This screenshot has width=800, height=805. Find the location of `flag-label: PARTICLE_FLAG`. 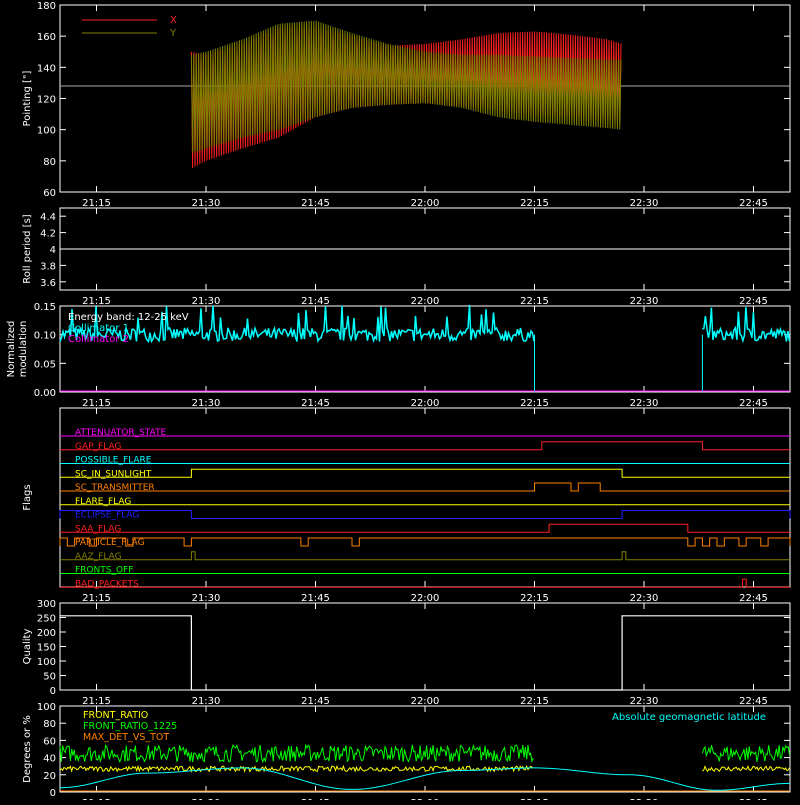

flag-label: PARTICLE_FLAG is located at coordinates (110, 543).